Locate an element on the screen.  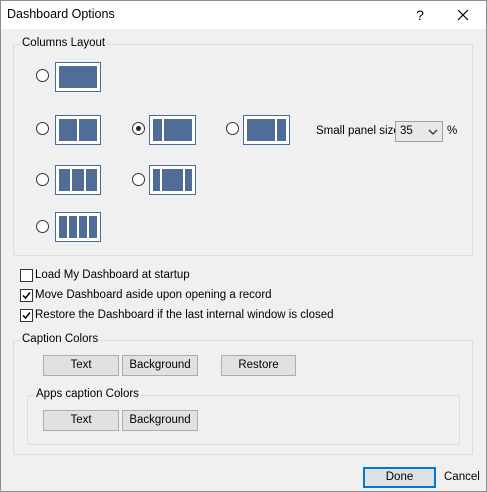
small-panel-size-value: 35 is located at coordinates (406, 131).